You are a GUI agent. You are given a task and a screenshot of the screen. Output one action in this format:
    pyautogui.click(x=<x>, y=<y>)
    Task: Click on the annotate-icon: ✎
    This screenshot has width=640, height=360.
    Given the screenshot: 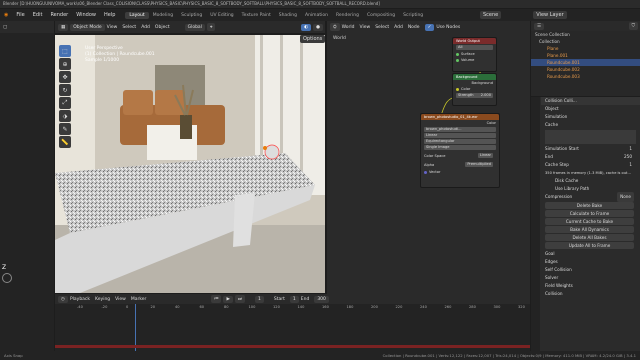 What is the action you would take?
    pyautogui.click(x=65, y=129)
    